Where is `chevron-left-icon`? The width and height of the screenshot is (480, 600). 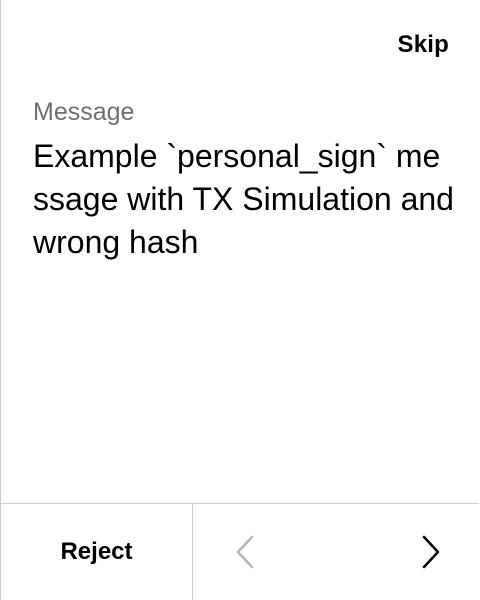
chevron-left-icon is located at coordinates (245, 552).